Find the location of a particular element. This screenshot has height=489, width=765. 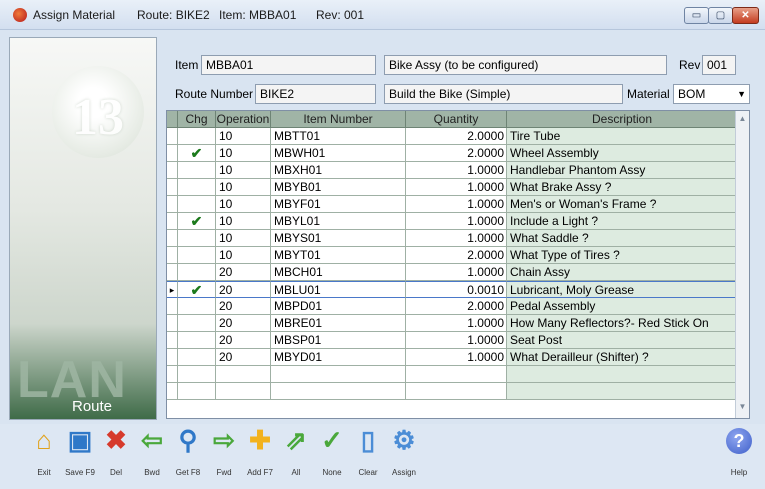

column-header-operation: Operation is located at coordinates (243, 119).